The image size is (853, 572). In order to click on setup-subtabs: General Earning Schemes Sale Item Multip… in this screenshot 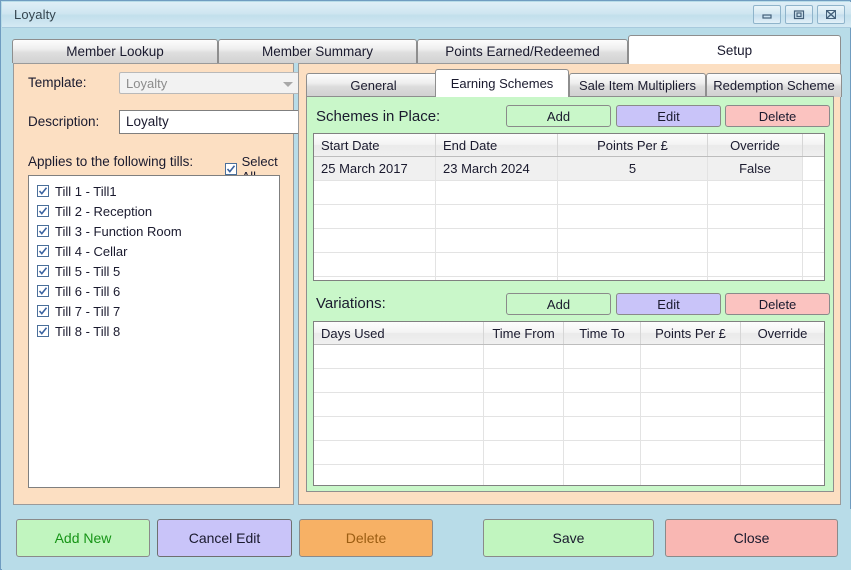, I will do `click(574, 83)`.